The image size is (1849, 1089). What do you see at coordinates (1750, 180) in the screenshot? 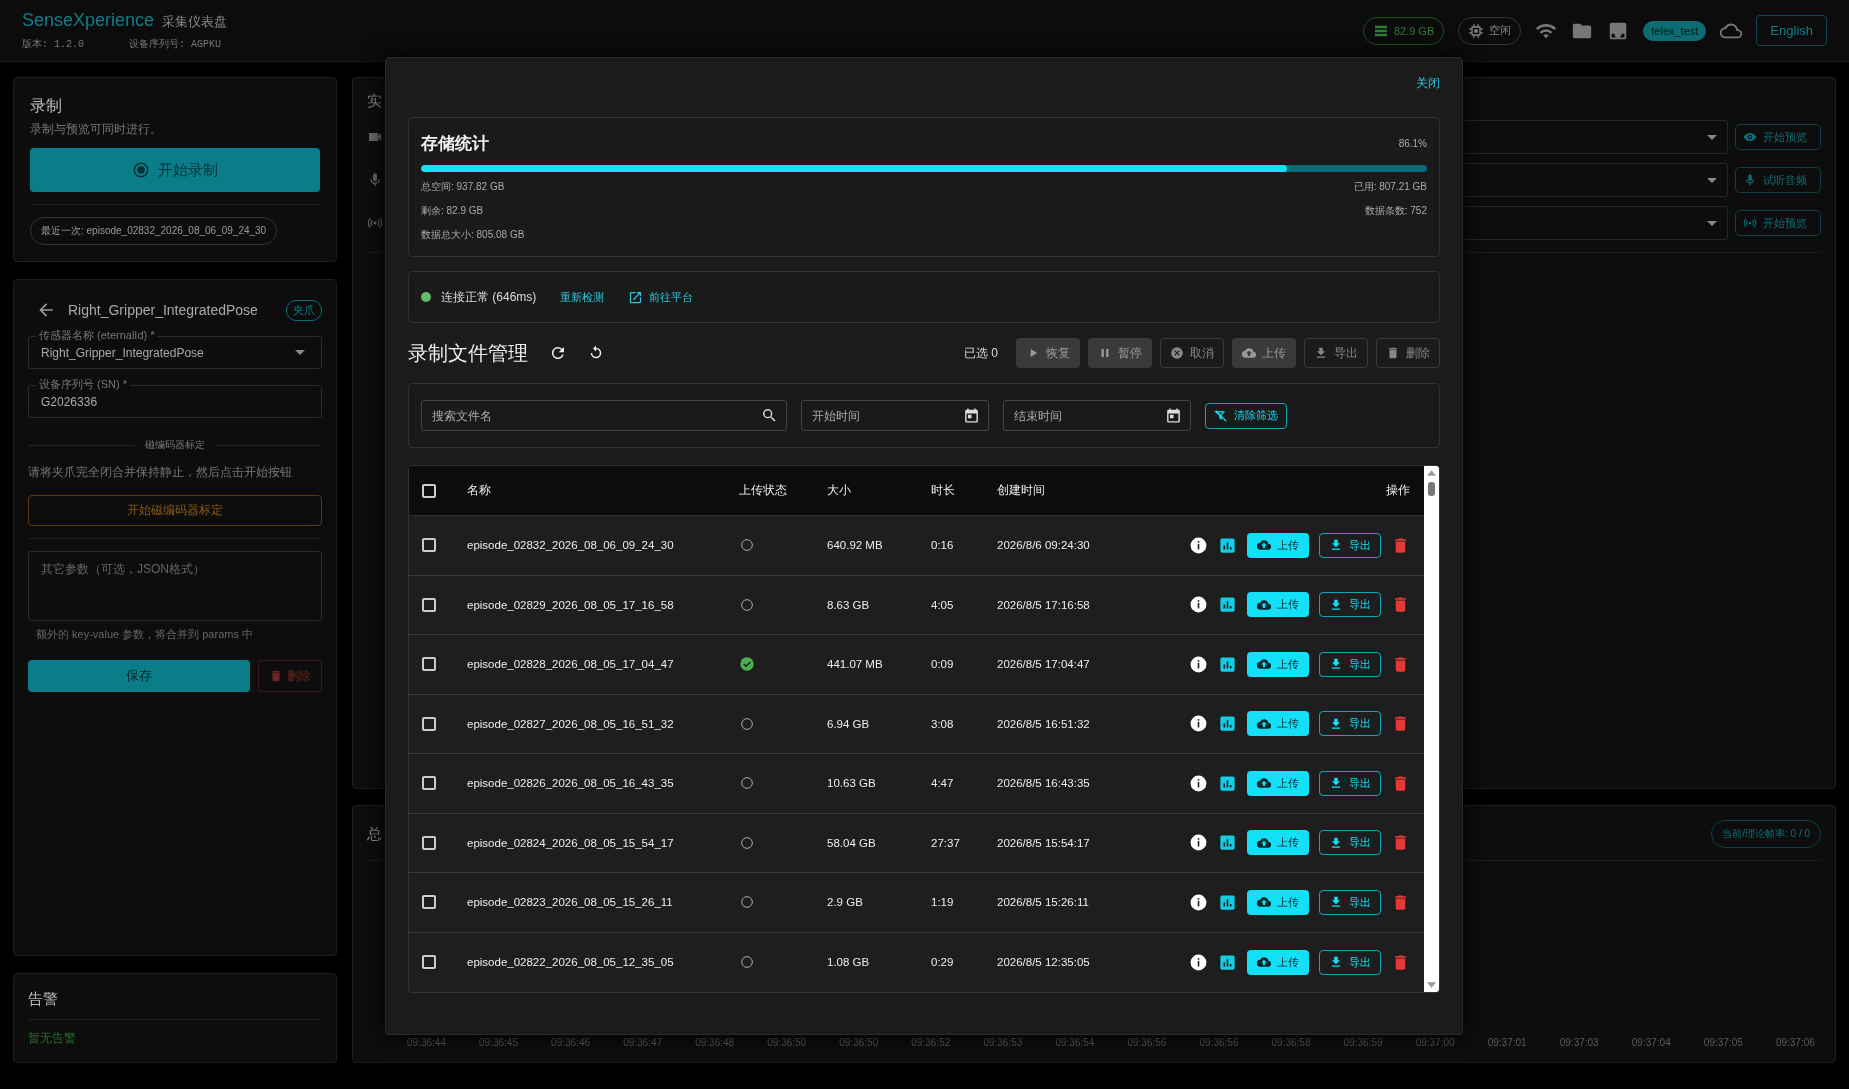
I see `microphone-icon` at bounding box center [1750, 180].